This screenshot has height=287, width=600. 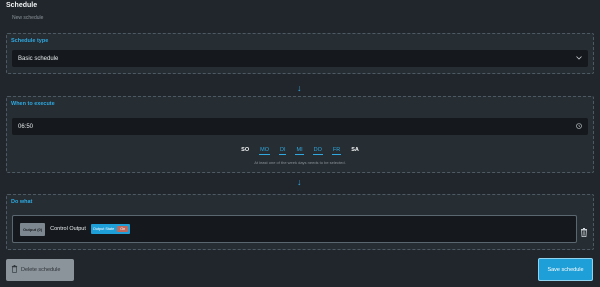 What do you see at coordinates (579, 126) in the screenshot?
I see `clock-icon` at bounding box center [579, 126].